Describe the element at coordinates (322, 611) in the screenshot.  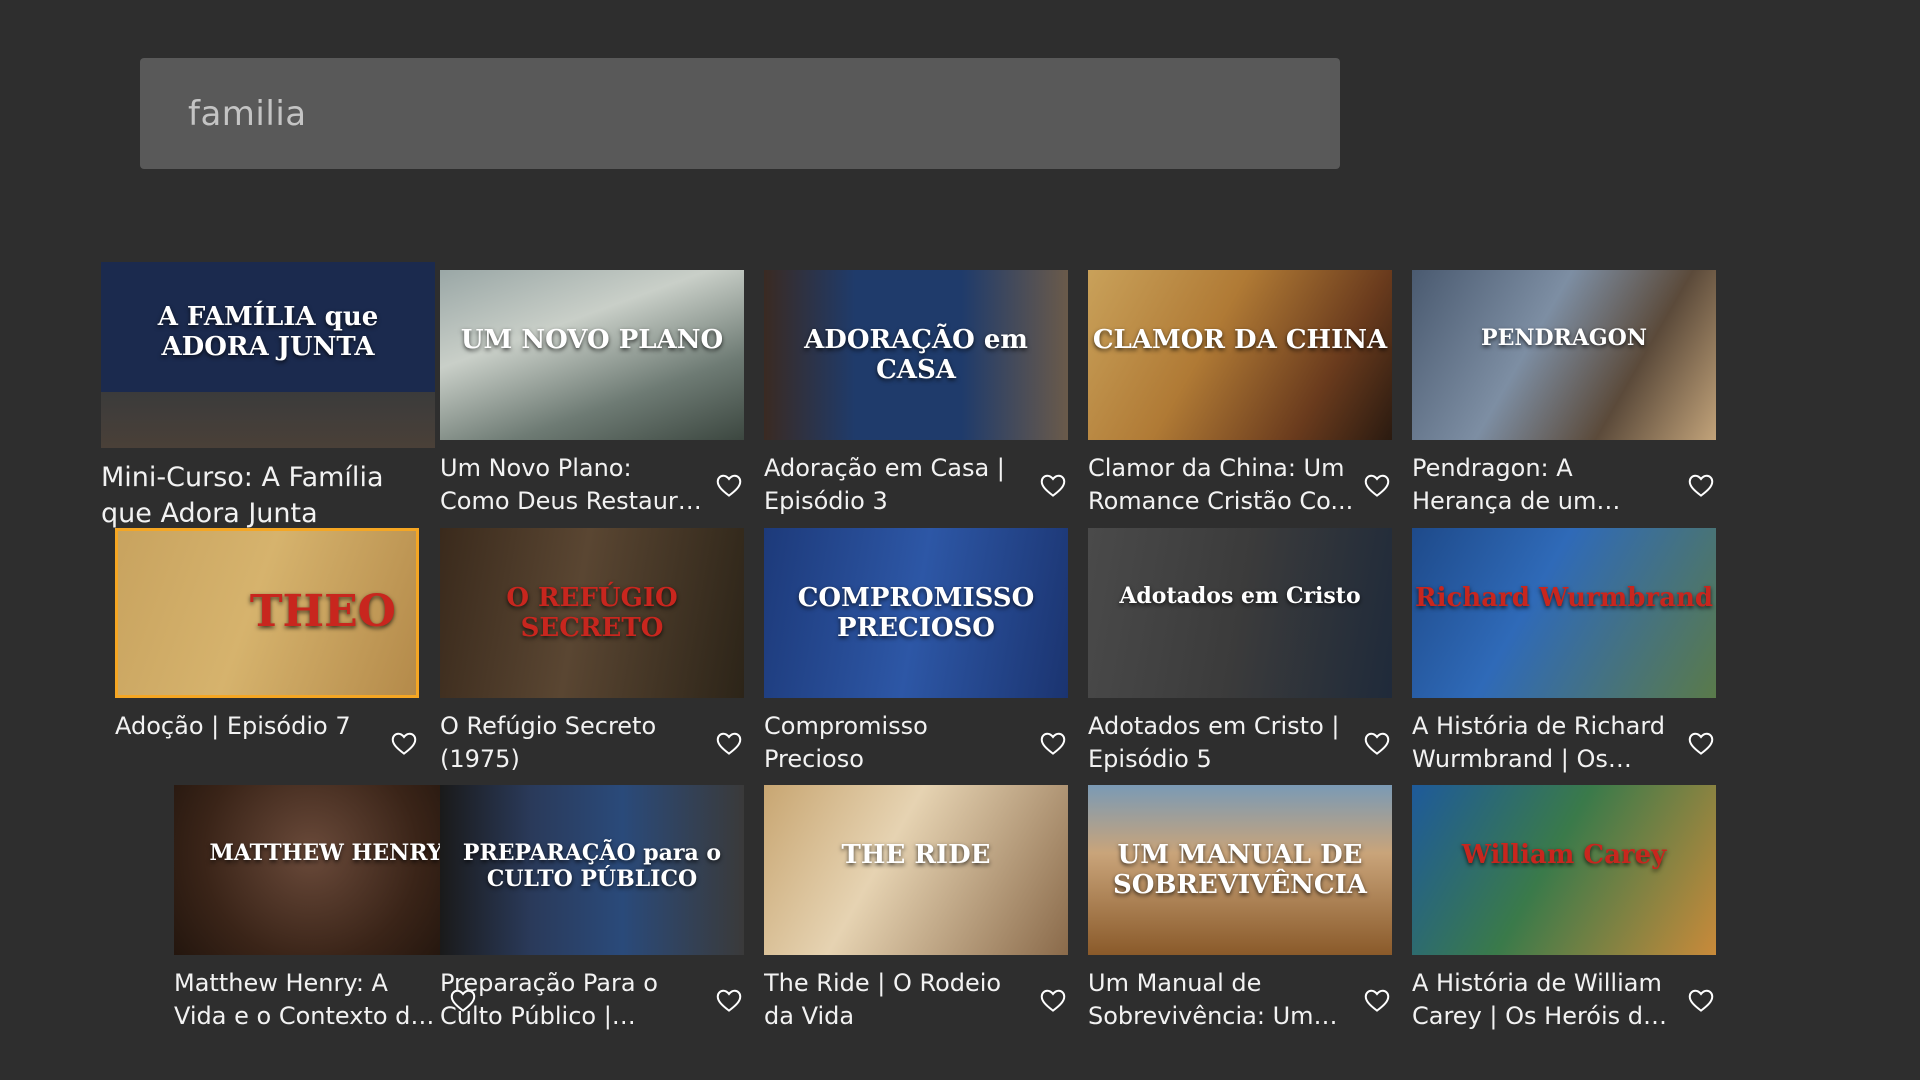
I see `thumbnail-caption: THEO` at that location.